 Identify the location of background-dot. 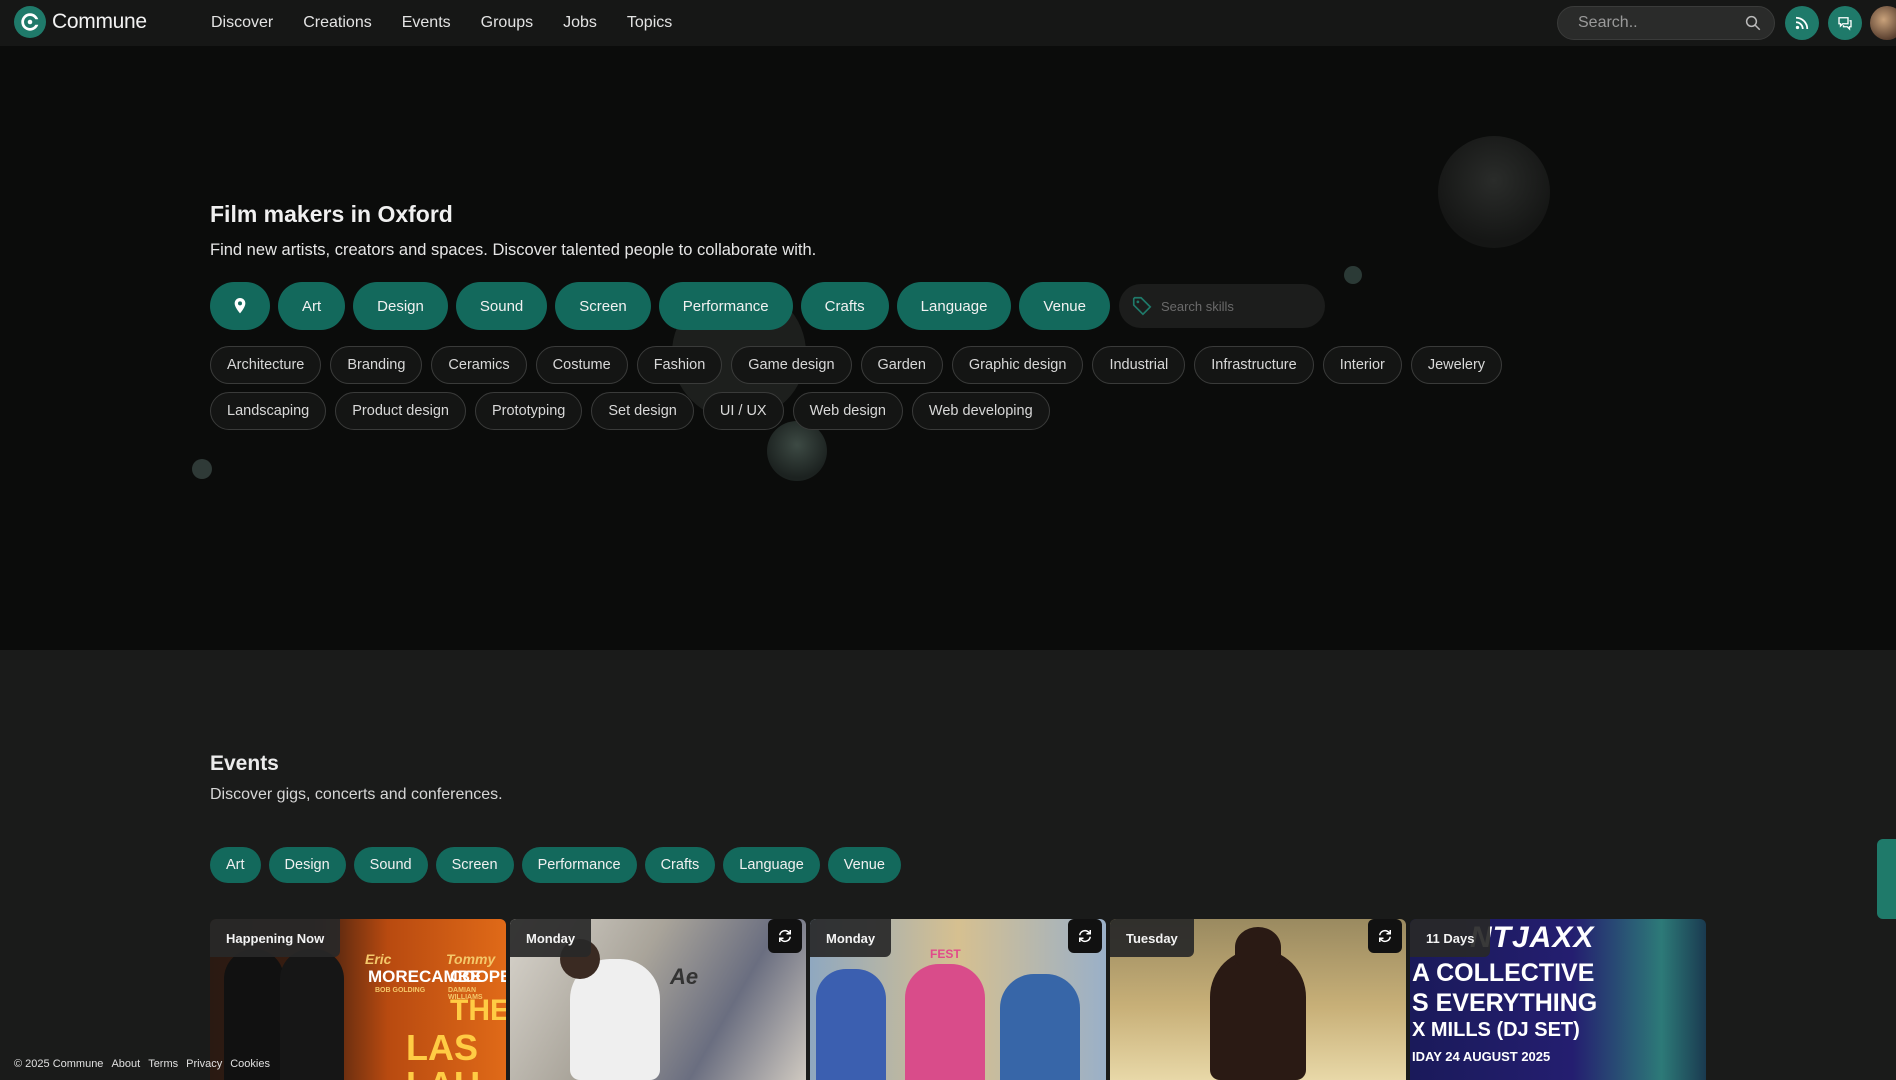
(202, 469).